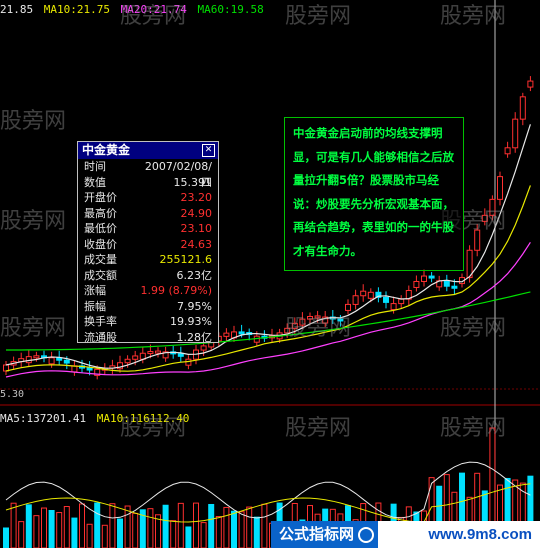  I want to click on info-row: 最低价 23.10, so click(148, 229).